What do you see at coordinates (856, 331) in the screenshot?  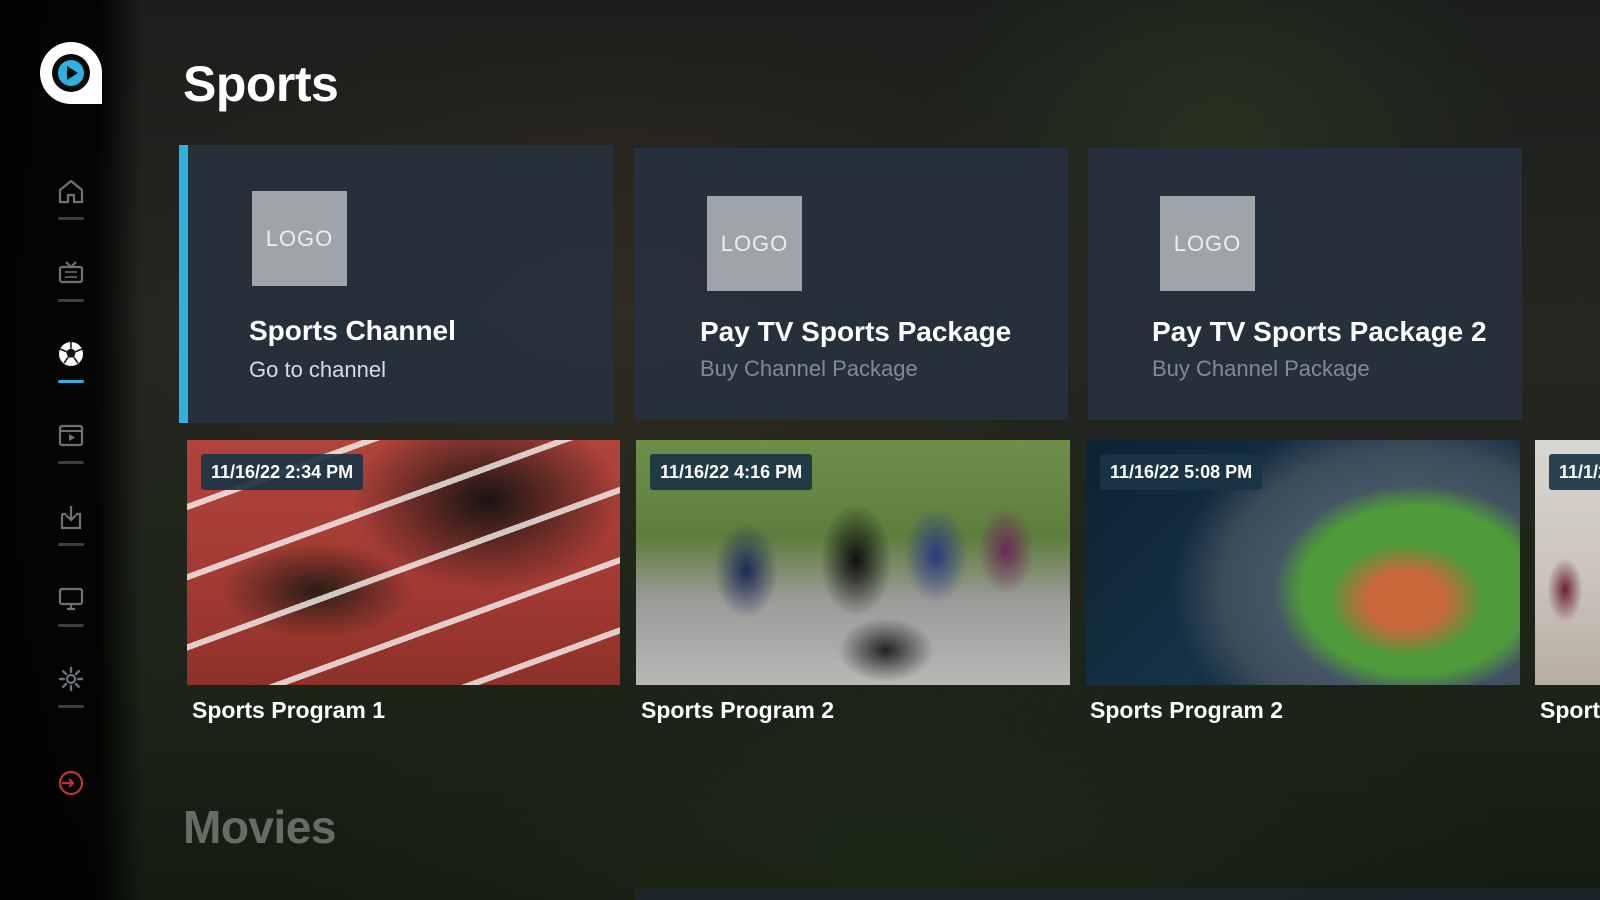 I see `channel-title: Pay TV Sports Package` at bounding box center [856, 331].